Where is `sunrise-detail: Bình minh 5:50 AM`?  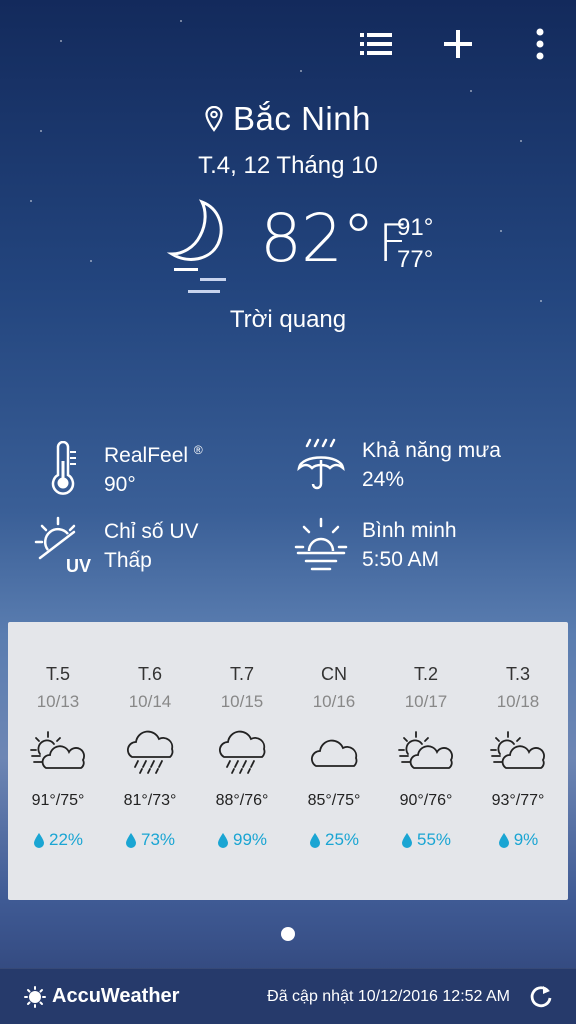
sunrise-detail: Bình minh 5:50 AM is located at coordinates (371, 545).